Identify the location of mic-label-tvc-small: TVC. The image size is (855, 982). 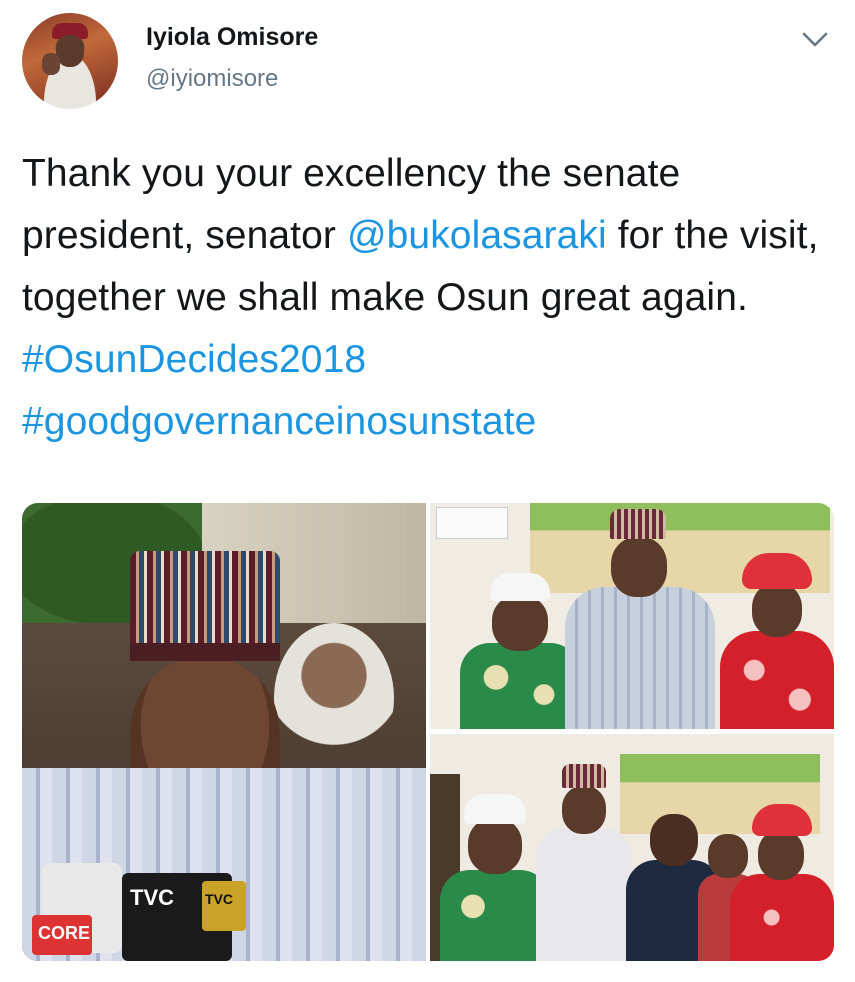
(219, 899).